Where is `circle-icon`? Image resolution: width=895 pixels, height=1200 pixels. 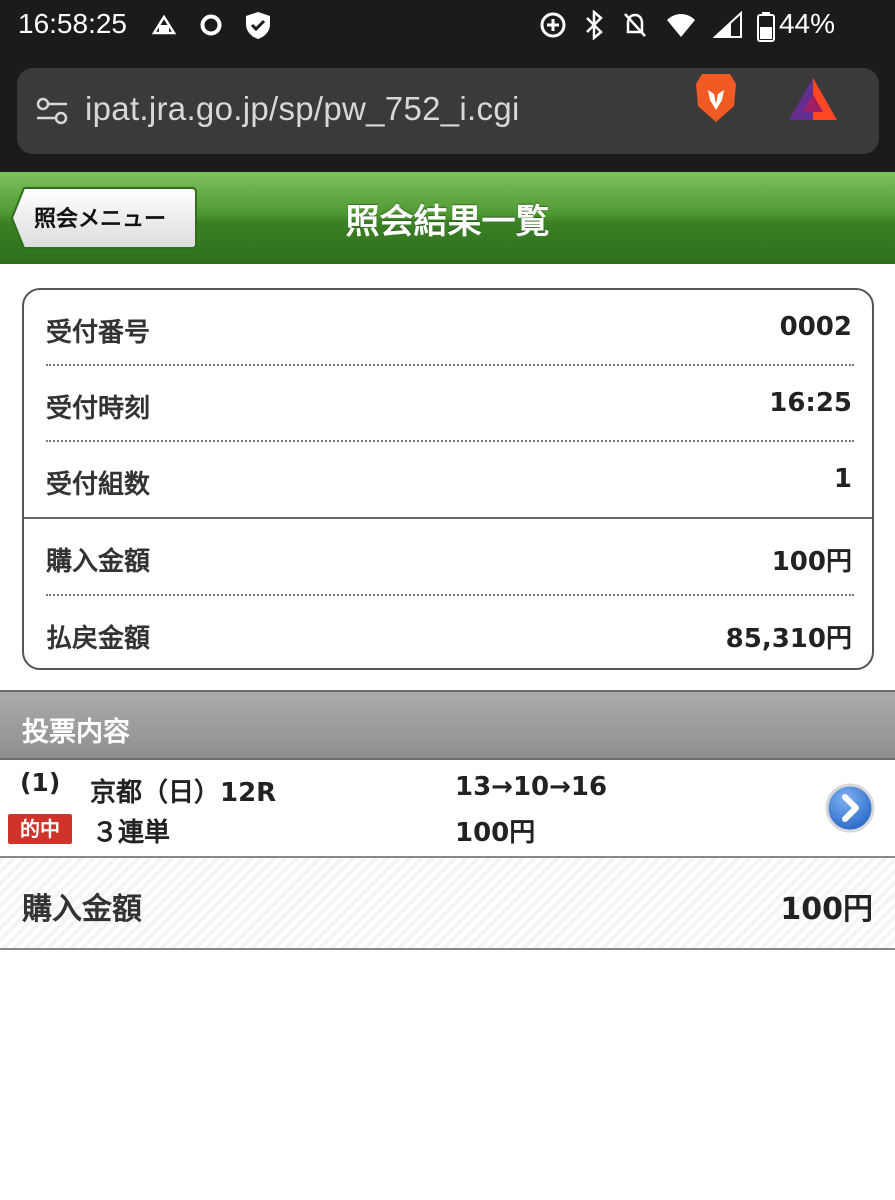
circle-icon is located at coordinates (211, 25).